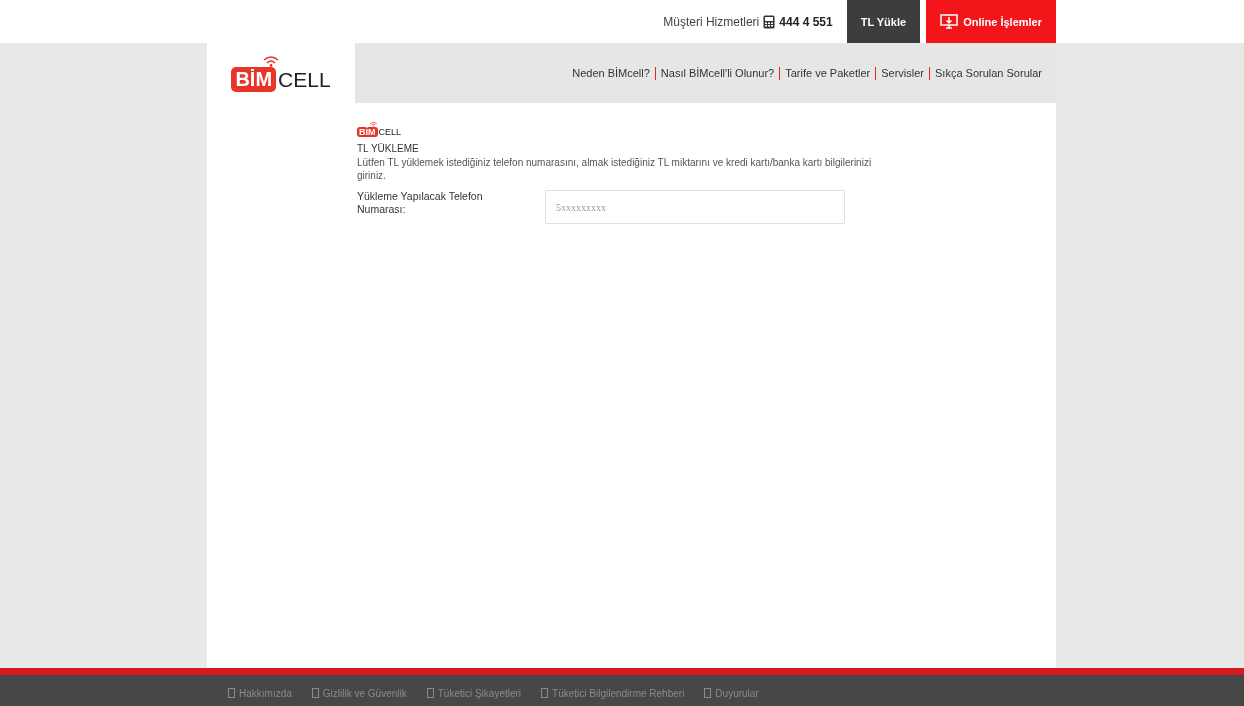  Describe the element at coordinates (611, 73) in the screenshot. I see `nav-link: Neden BİMcell?` at that location.